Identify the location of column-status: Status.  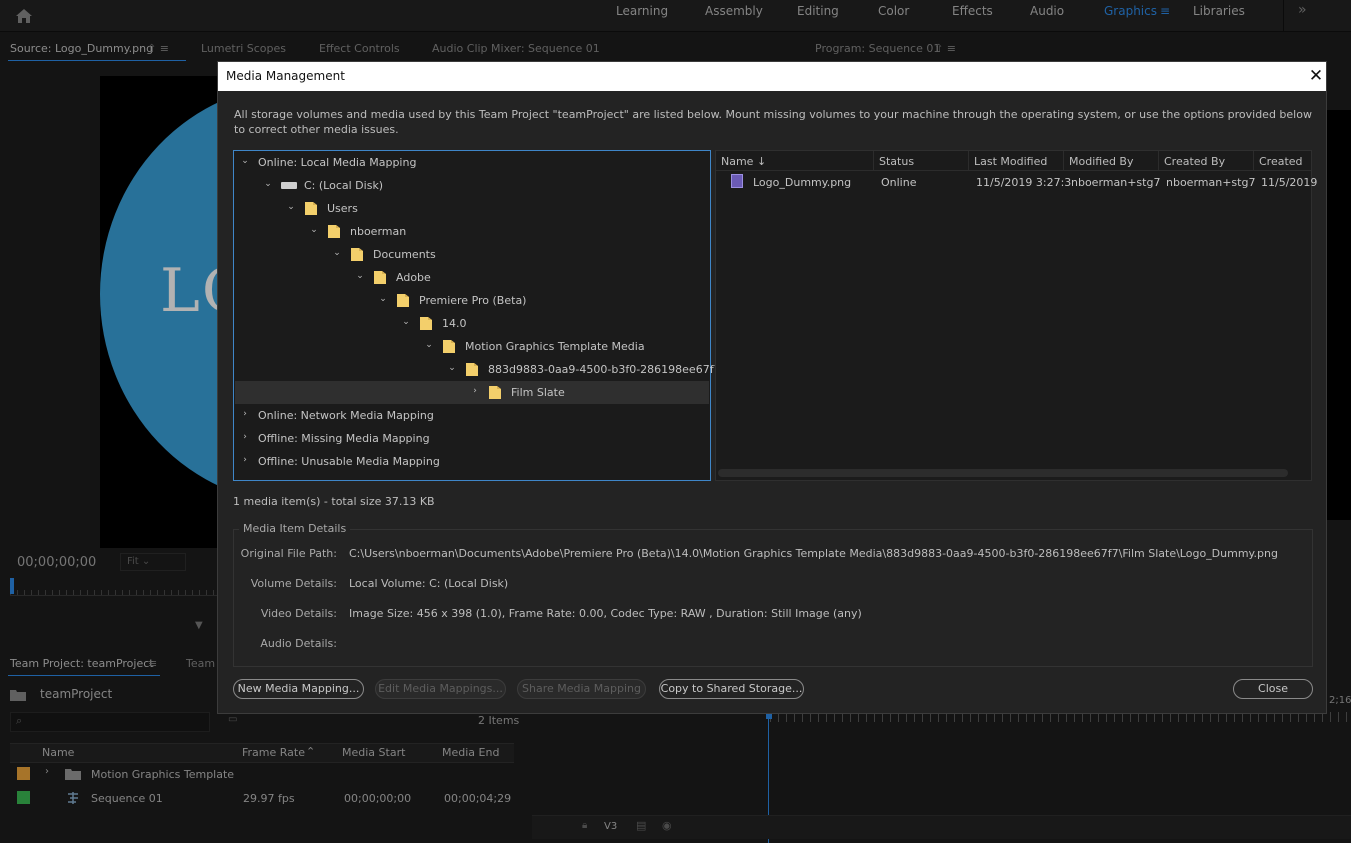
(896, 161).